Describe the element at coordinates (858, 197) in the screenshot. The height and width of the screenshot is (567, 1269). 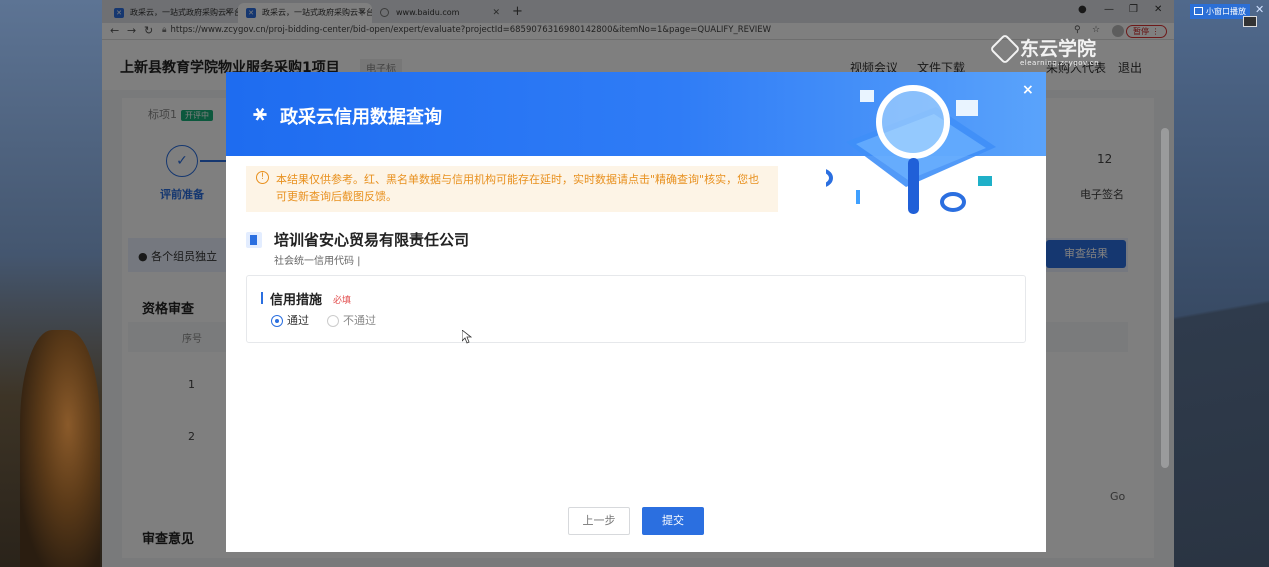
I see `illus-bar-left` at that location.